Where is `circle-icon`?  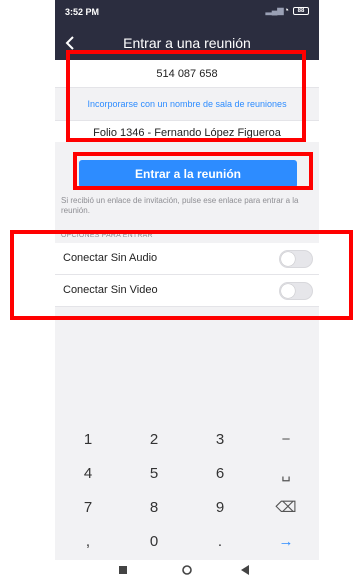 circle-icon is located at coordinates (187, 570).